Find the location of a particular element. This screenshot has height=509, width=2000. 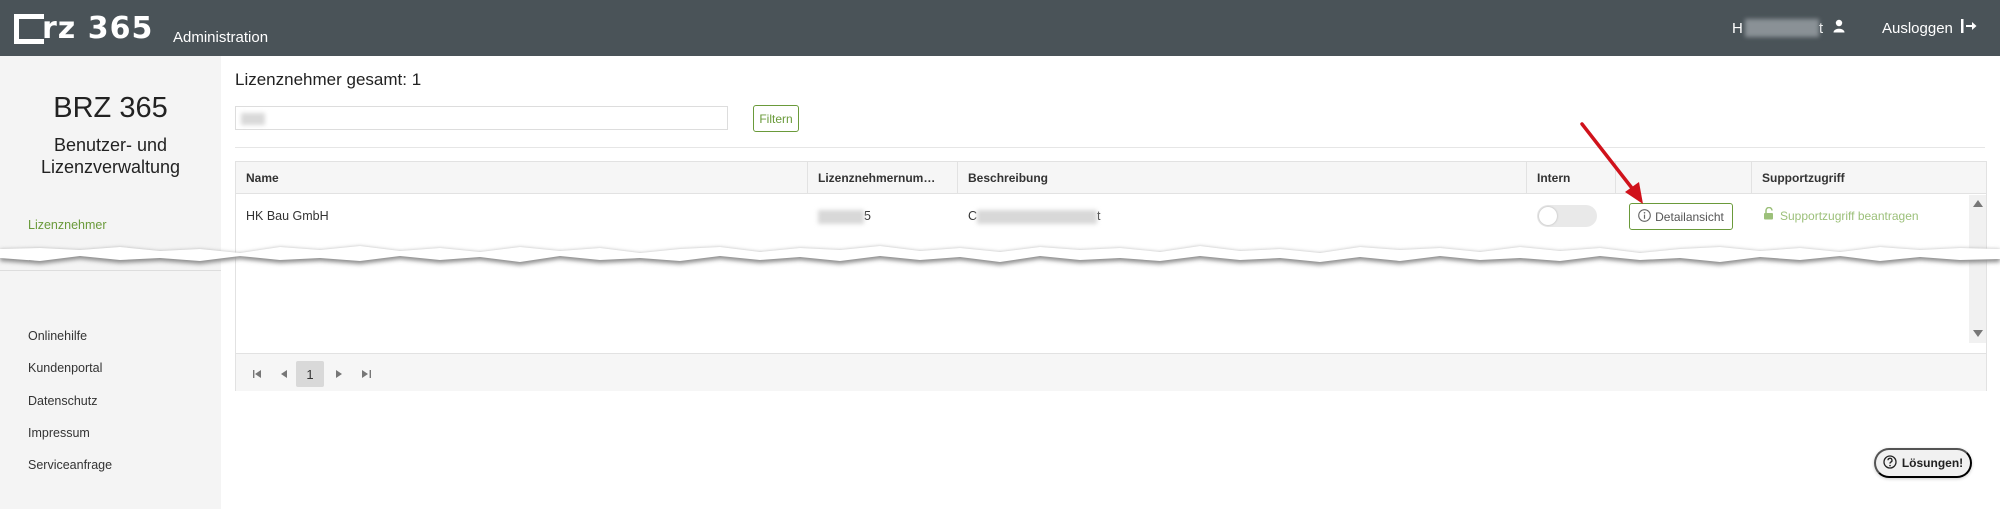

logout-label: Ausloggen is located at coordinates (1917, 28).